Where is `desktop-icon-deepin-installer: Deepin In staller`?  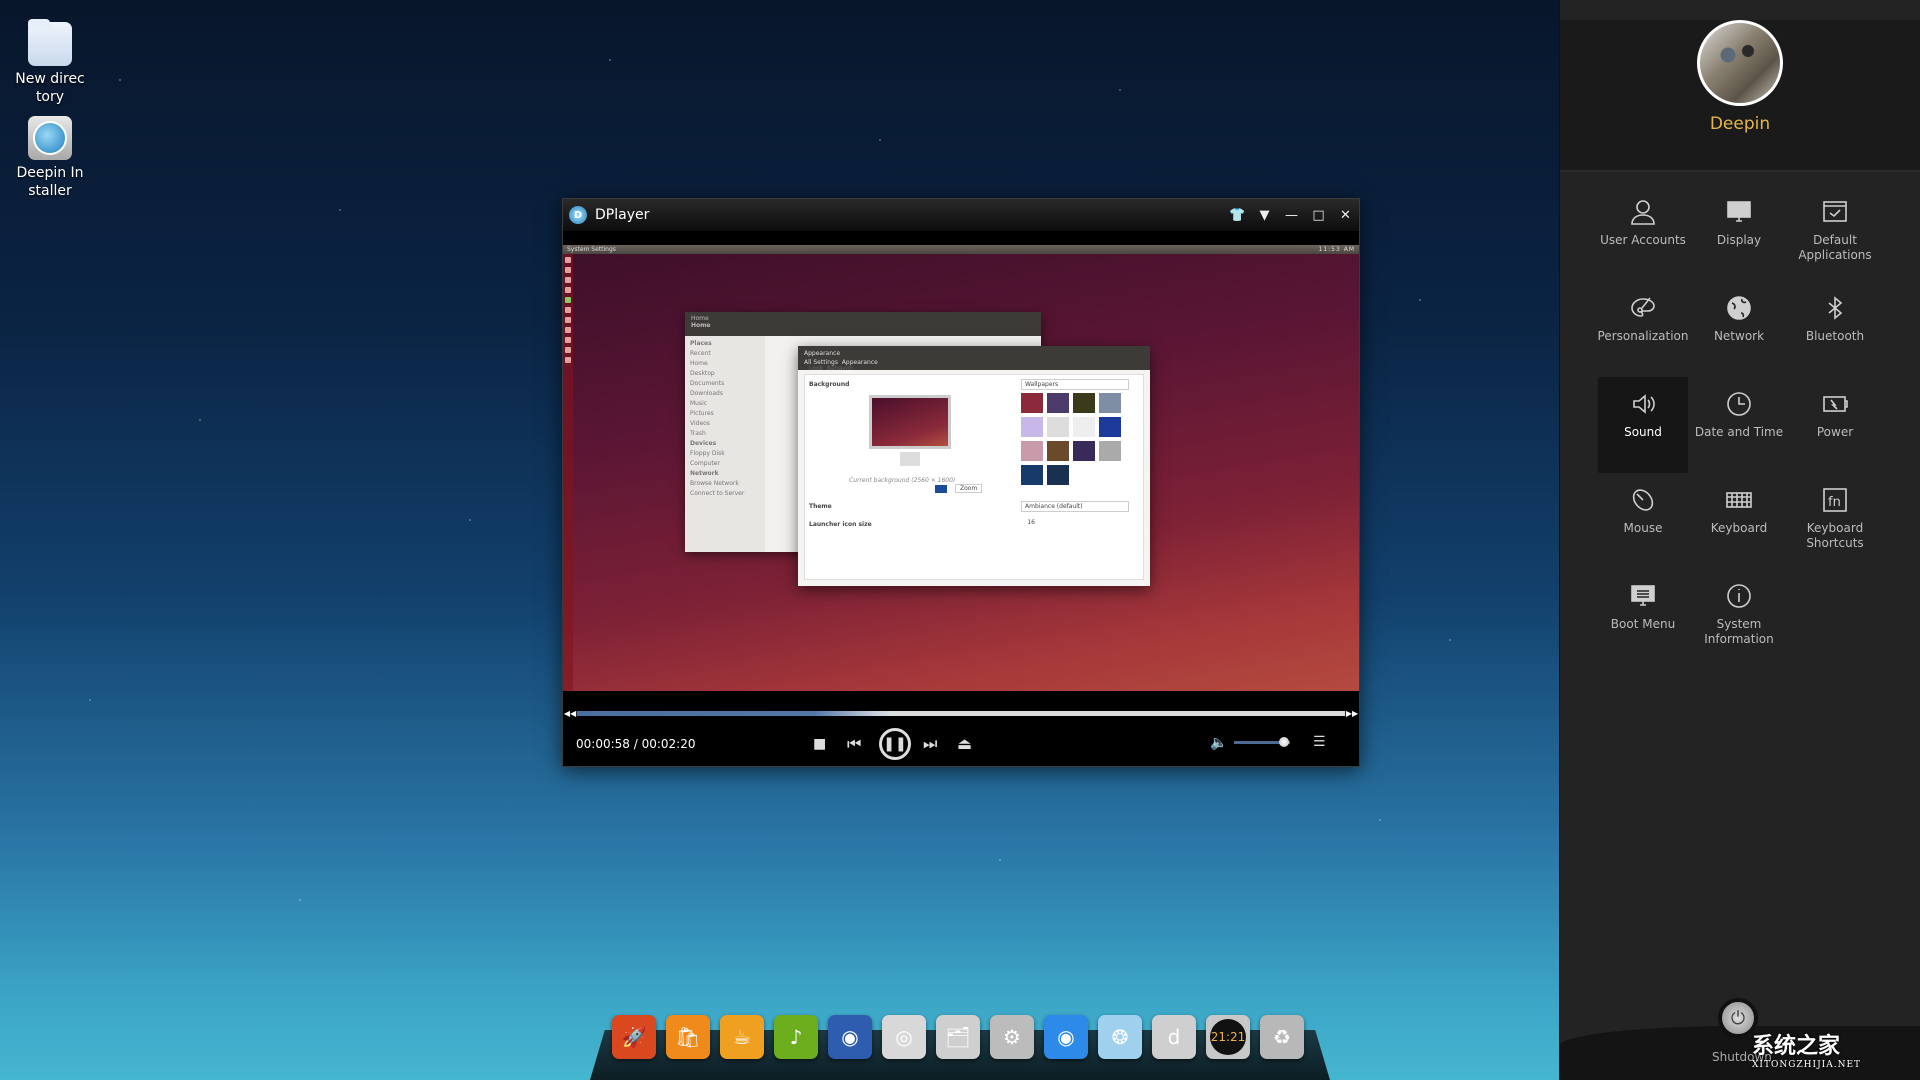
desktop-icon-deepin-installer: Deepin In staller is located at coordinates (50, 158).